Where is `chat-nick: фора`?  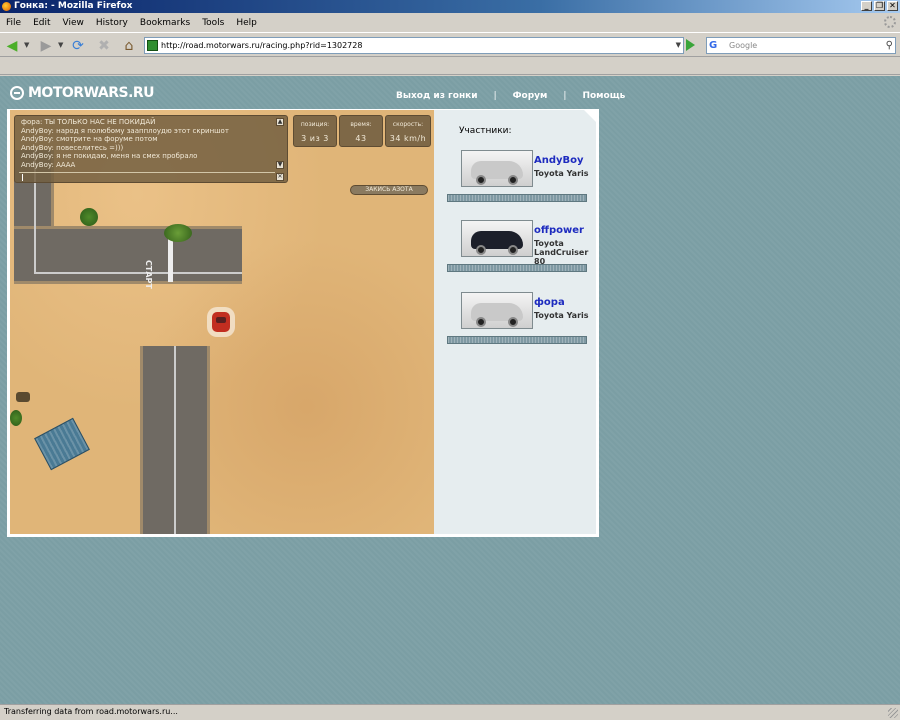
chat-nick: фора is located at coordinates (31, 122).